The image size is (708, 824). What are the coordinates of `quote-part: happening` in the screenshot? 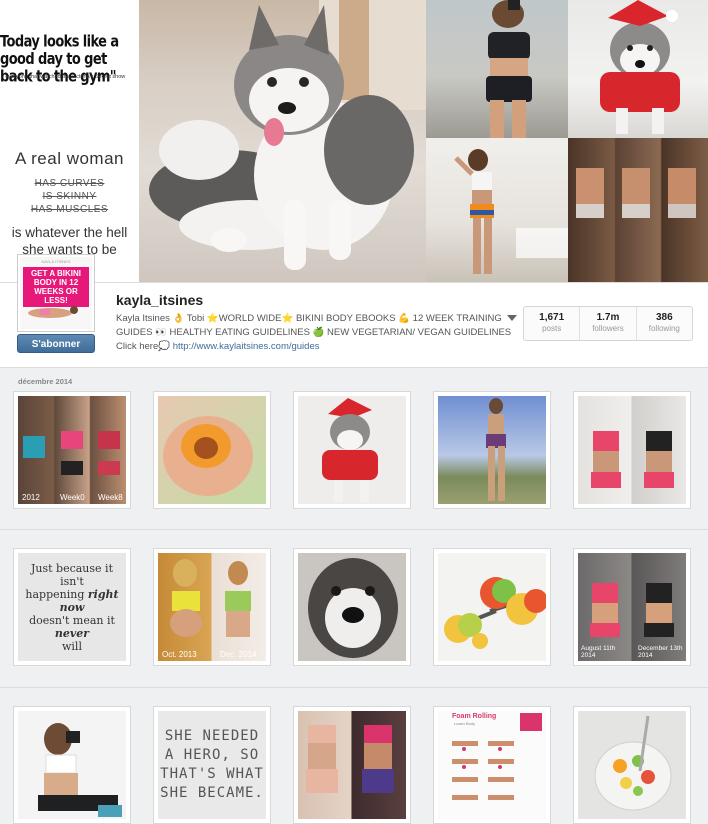 It's located at (56, 594).